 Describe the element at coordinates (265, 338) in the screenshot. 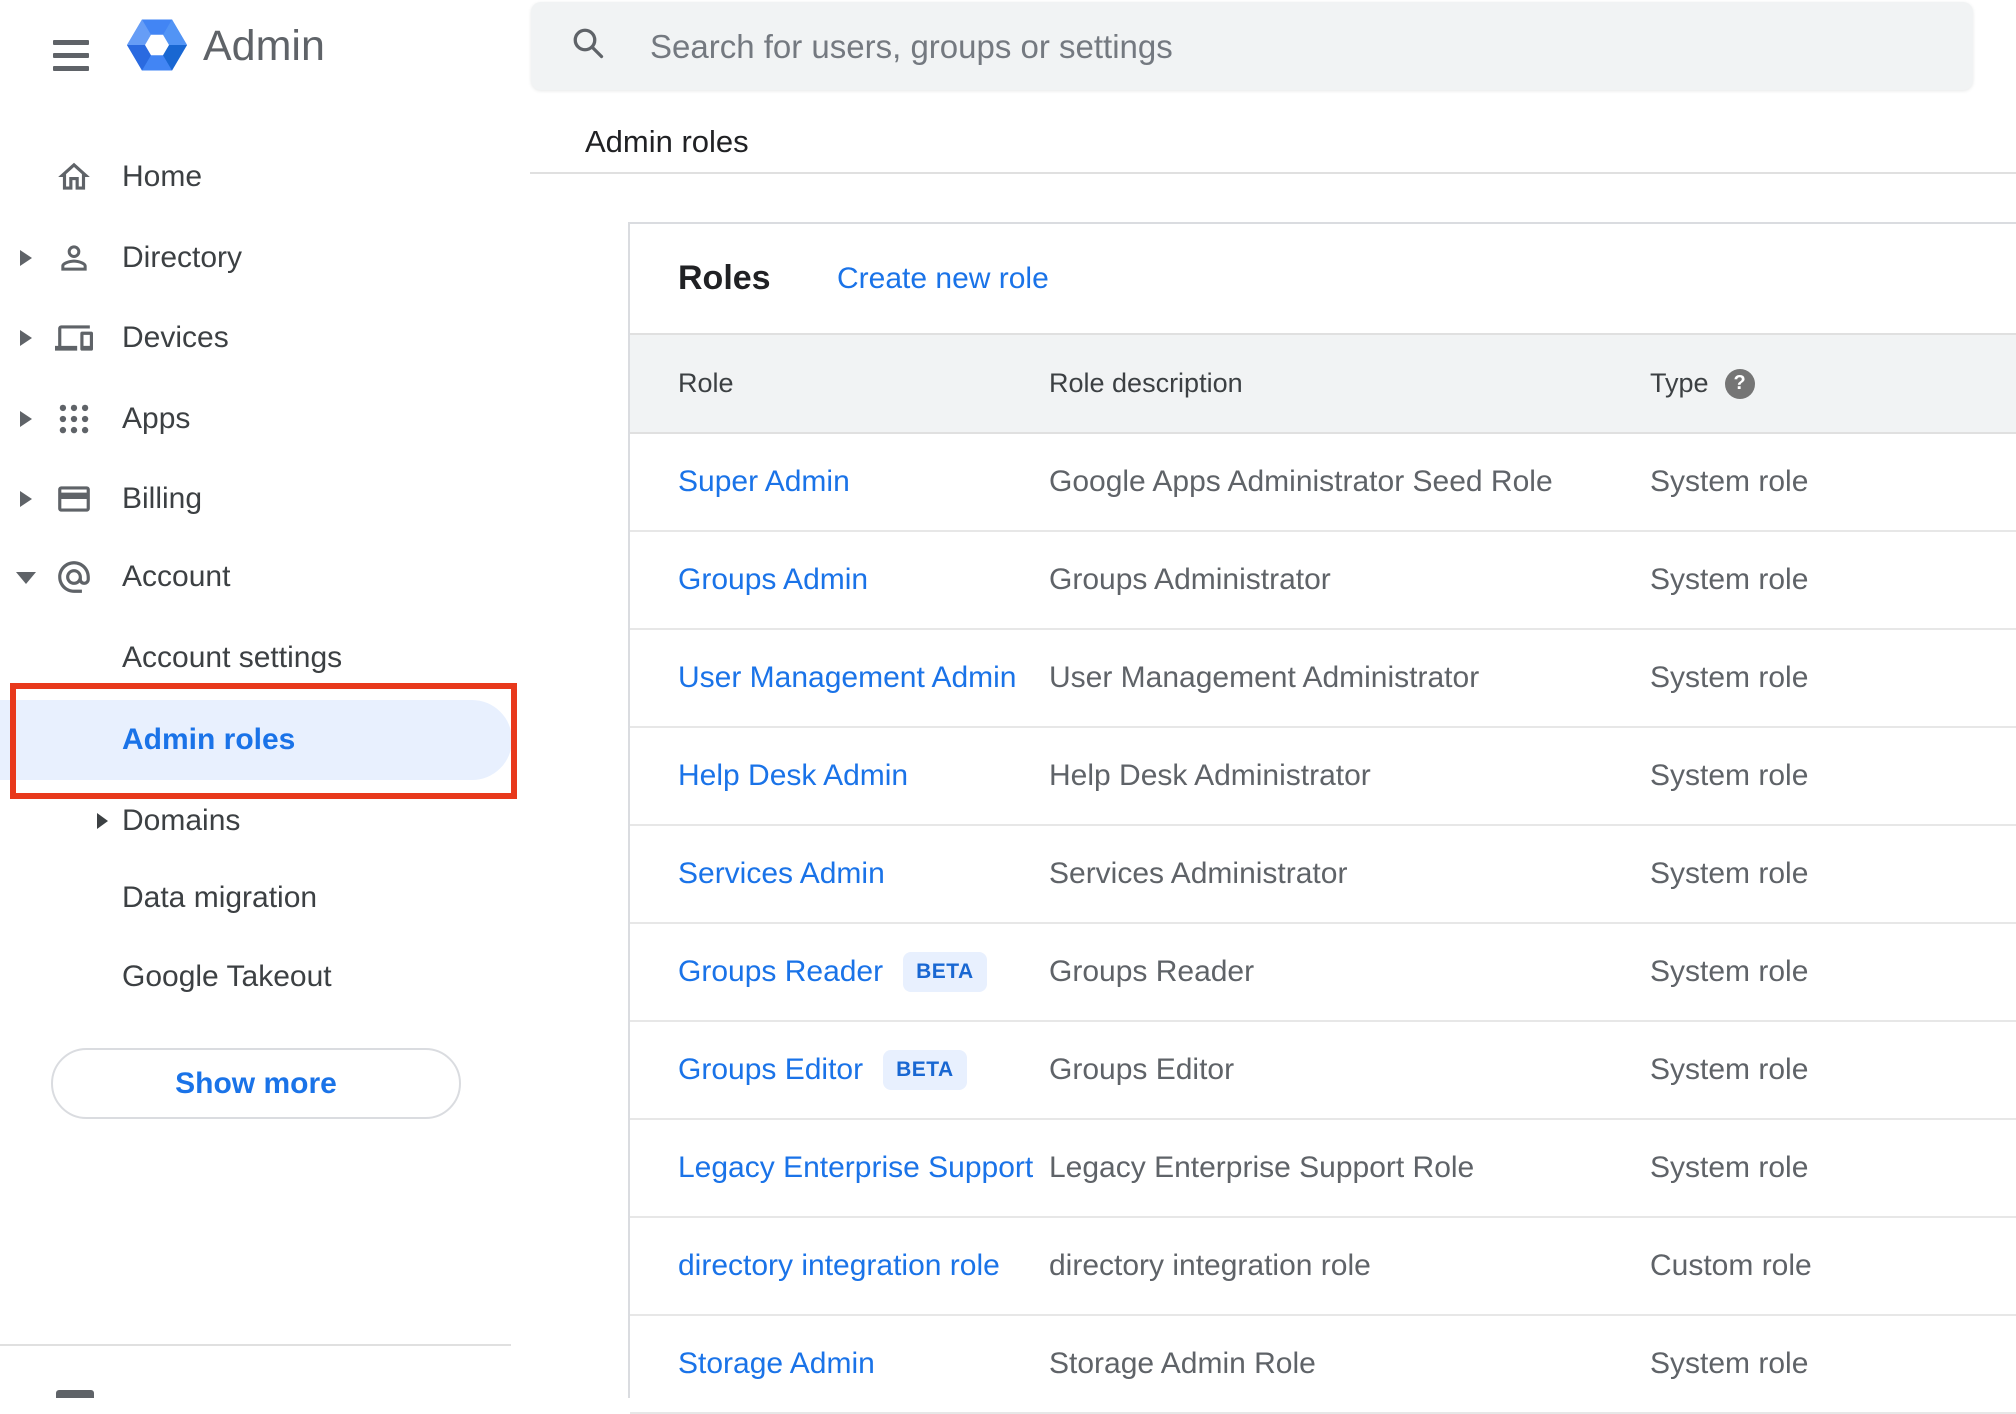

I see `sidebar-item-devices: Devices` at that location.